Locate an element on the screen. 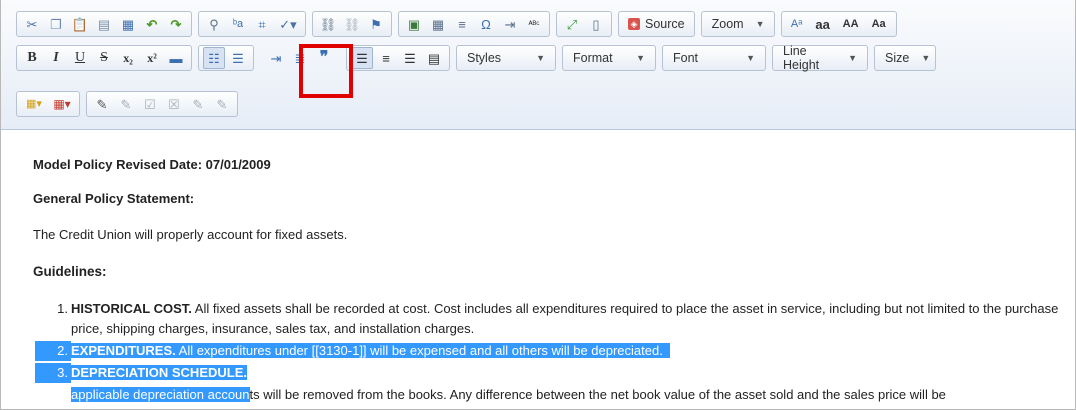 Image resolution: width=1076 pixels, height=410 pixels. size-label: Size is located at coordinates (897, 58).